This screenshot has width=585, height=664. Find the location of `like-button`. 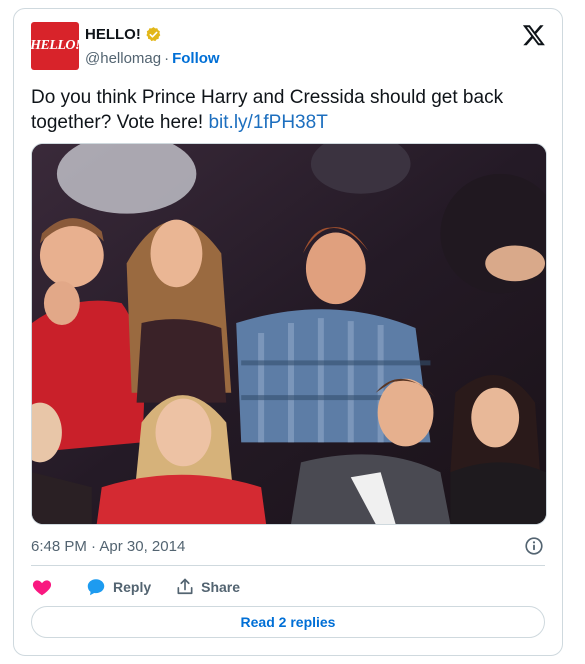

like-button is located at coordinates (42, 587).